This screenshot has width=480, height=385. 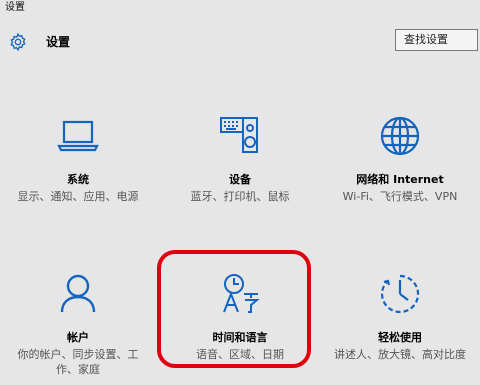 What do you see at coordinates (436, 40) in the screenshot?
I see `search-input: 查找设置` at bounding box center [436, 40].